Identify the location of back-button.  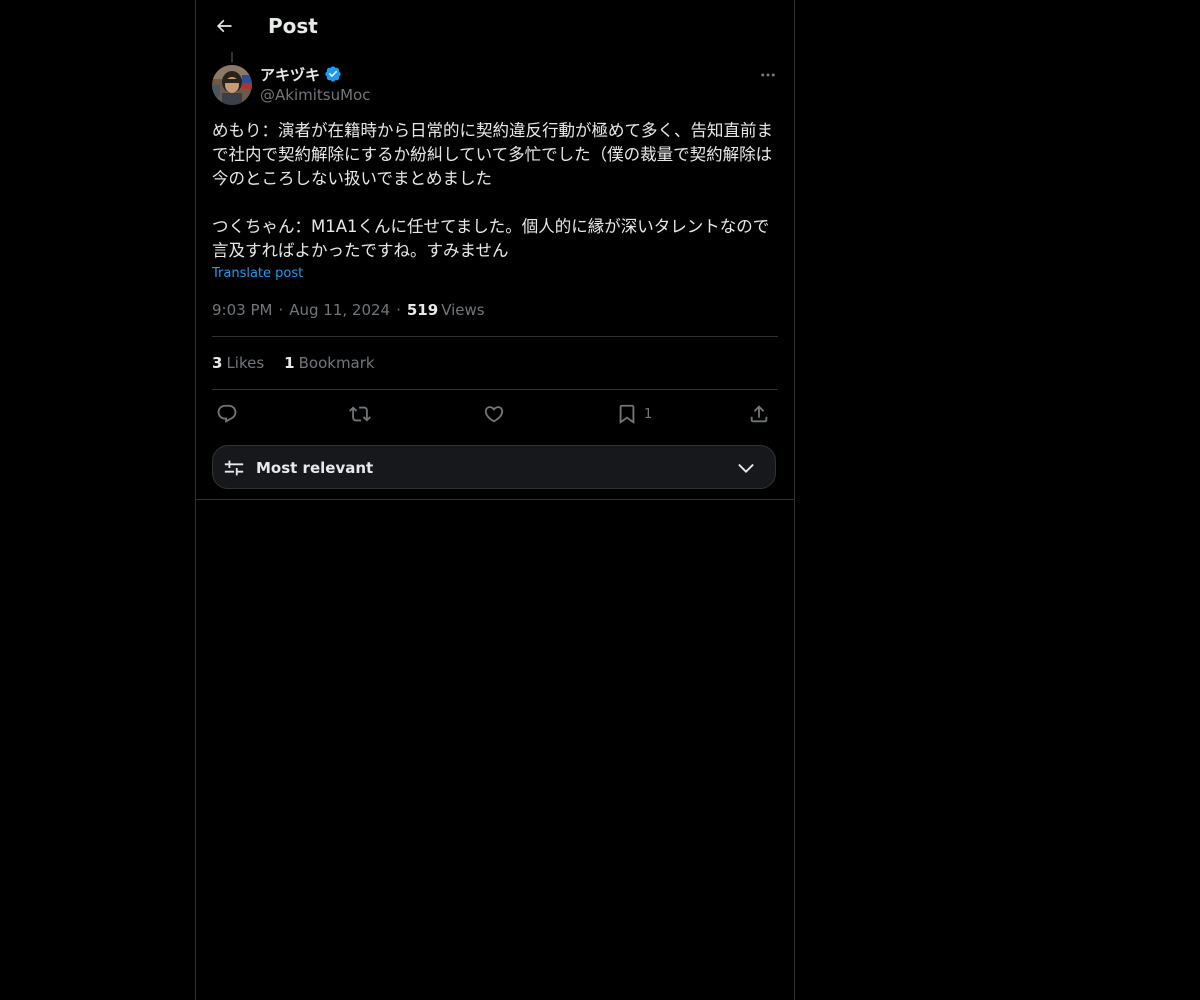
(224, 26).